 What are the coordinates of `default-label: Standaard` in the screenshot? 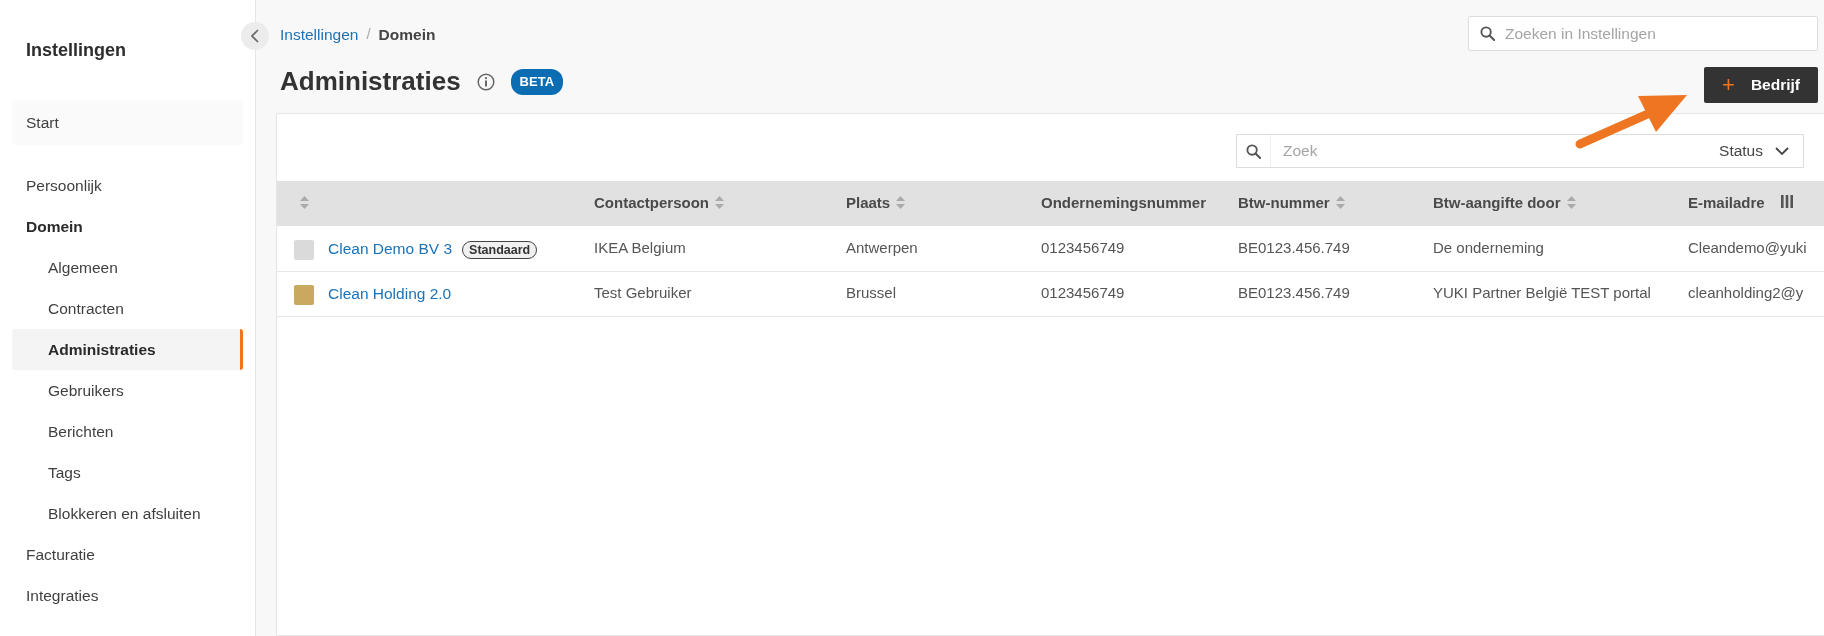 It's located at (500, 249).